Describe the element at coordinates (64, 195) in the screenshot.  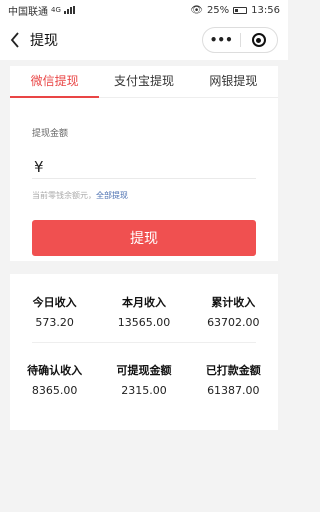
I see `balance-hint-text: 当前零钱余额元，` at that location.